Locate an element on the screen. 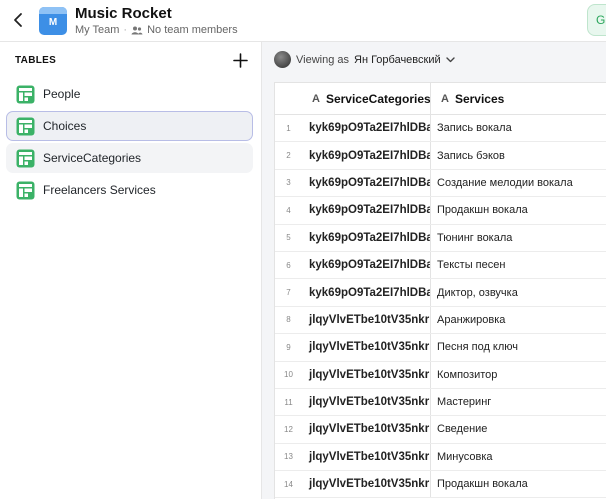 Image resolution: width=606 pixels, height=499 pixels. cell-service: Композитор is located at coordinates (518, 375).